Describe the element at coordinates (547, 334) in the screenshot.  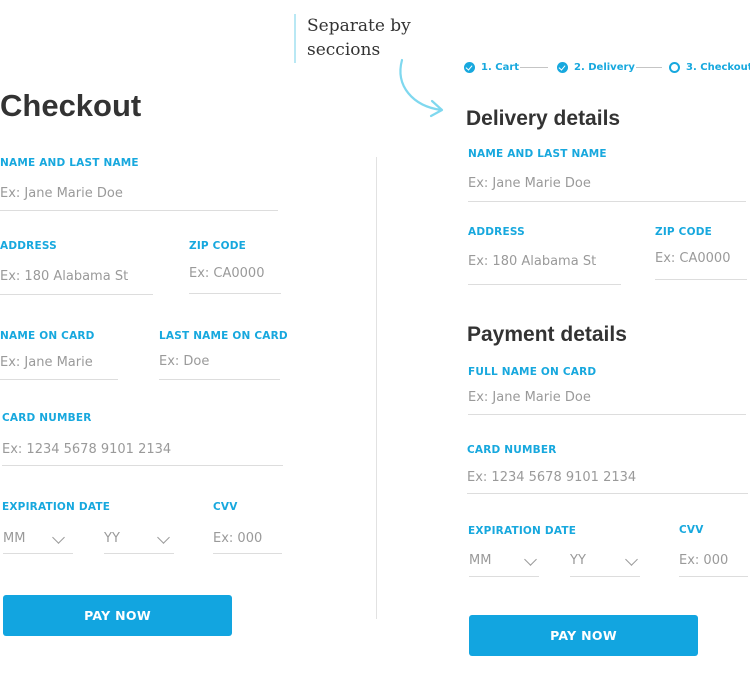
I see `payment-title: Payment details` at that location.